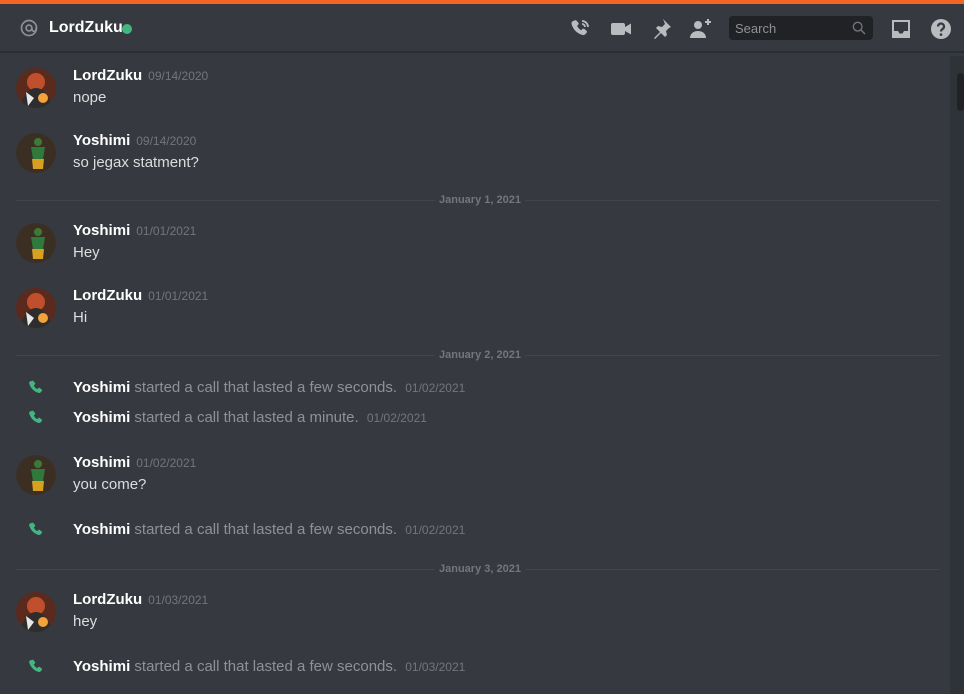 The width and height of the screenshot is (964, 694). I want to click on message-author: Yoshimi 01/02/2021, so click(134, 463).